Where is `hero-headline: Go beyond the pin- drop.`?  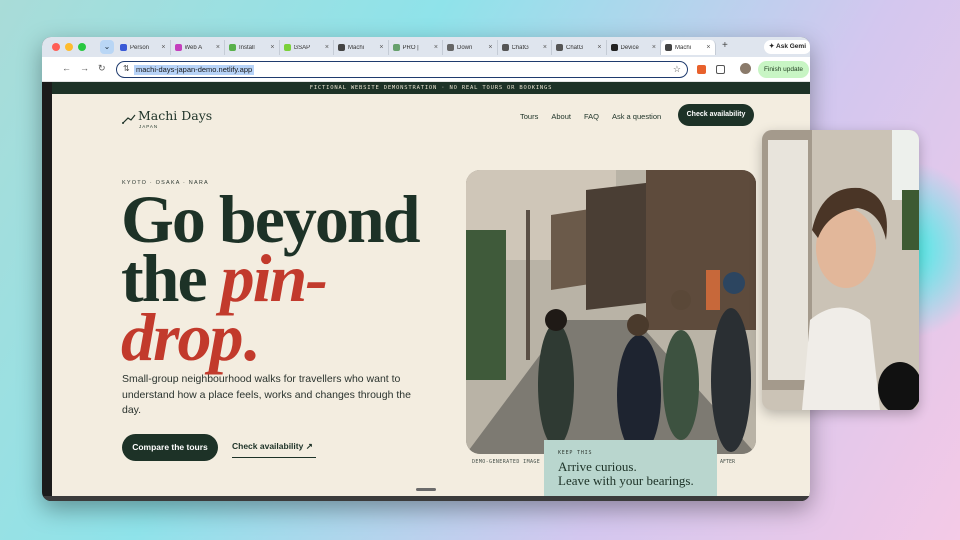
hero-headline: Go beyond the pin- drop. is located at coordinates (291, 278).